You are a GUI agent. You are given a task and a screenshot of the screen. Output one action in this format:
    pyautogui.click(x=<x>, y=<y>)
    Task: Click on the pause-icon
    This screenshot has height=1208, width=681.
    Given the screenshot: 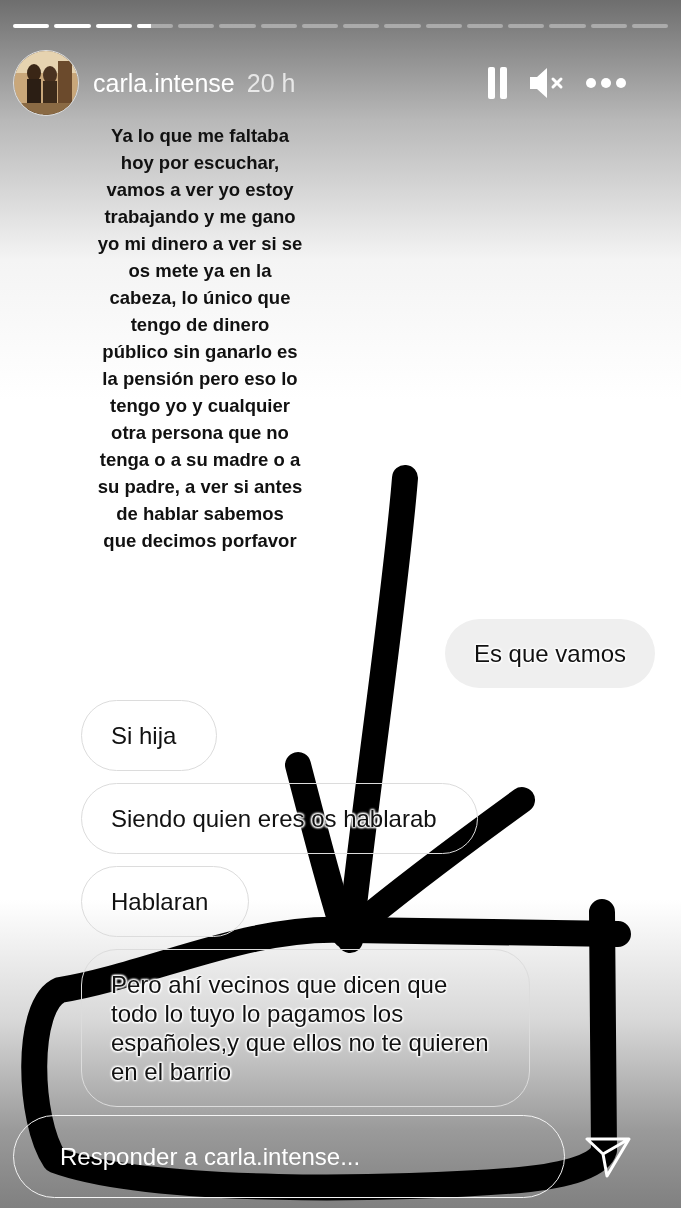 What is the action you would take?
    pyautogui.click(x=498, y=83)
    